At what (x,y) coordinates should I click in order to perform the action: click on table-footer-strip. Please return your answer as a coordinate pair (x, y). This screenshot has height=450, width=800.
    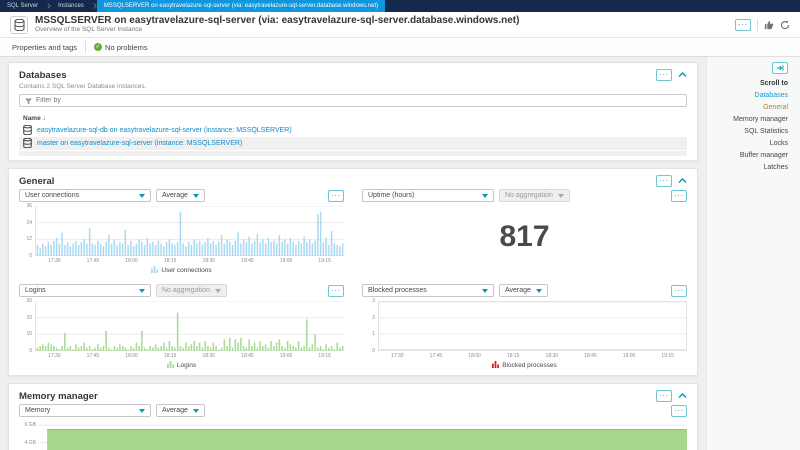
    Looking at the image, I should click on (353, 153).